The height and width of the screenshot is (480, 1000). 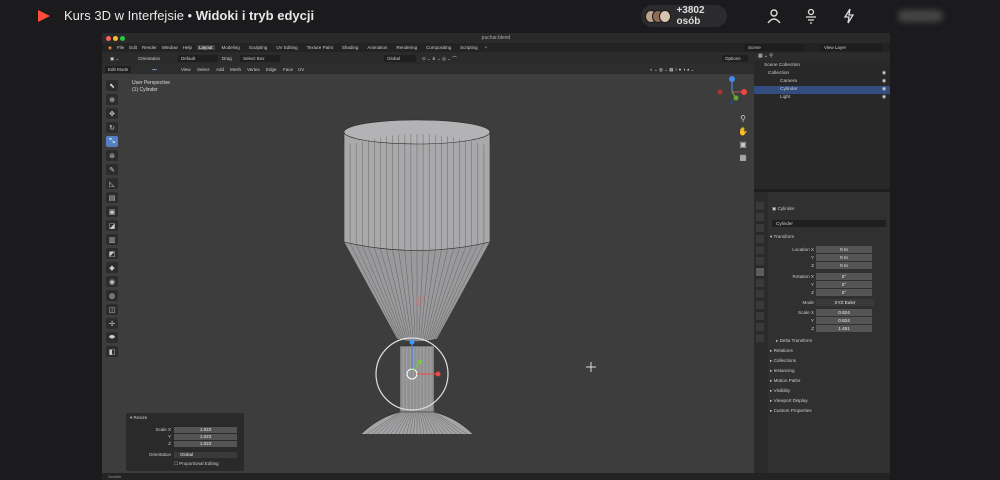 I want to click on user-name-blurred, so click(x=920, y=16).